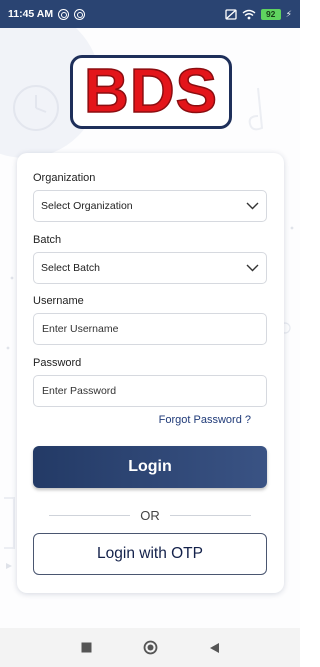 This screenshot has height=667, width=320. Describe the element at coordinates (205, 420) in the screenshot. I see `forgot-password-link: Forgot Password ?` at that location.